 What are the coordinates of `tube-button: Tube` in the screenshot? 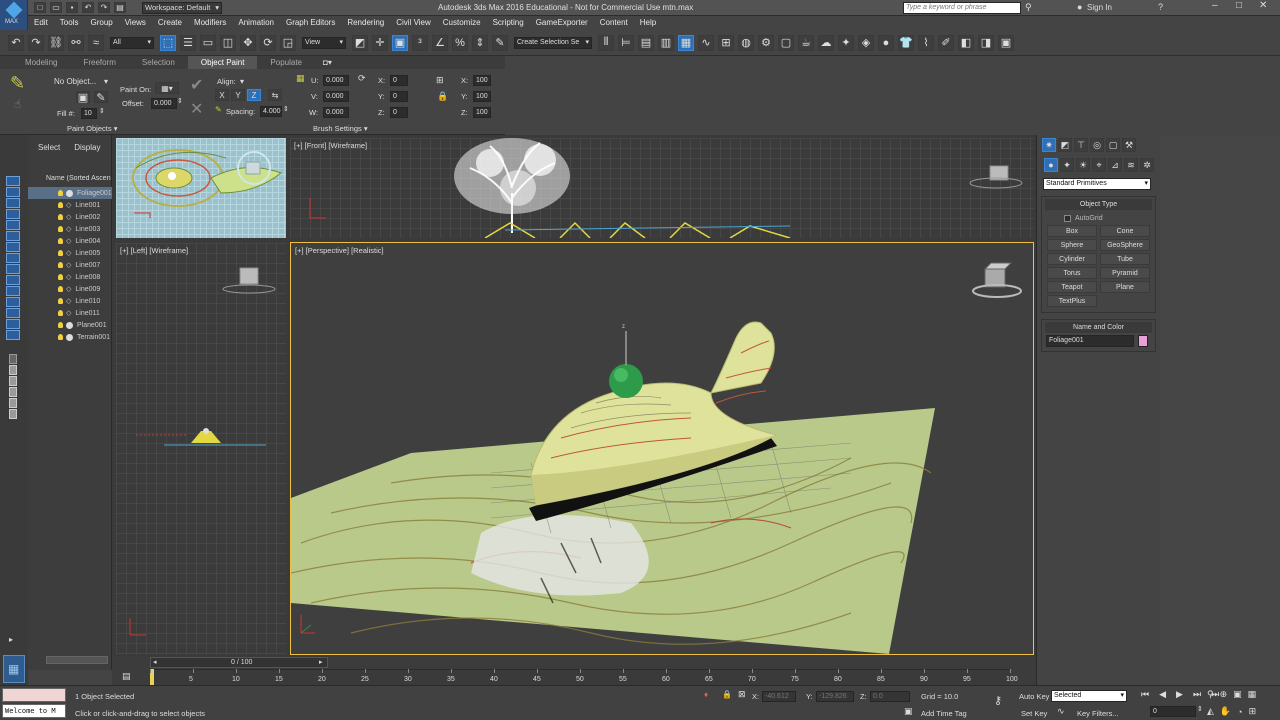 It's located at (1125, 259).